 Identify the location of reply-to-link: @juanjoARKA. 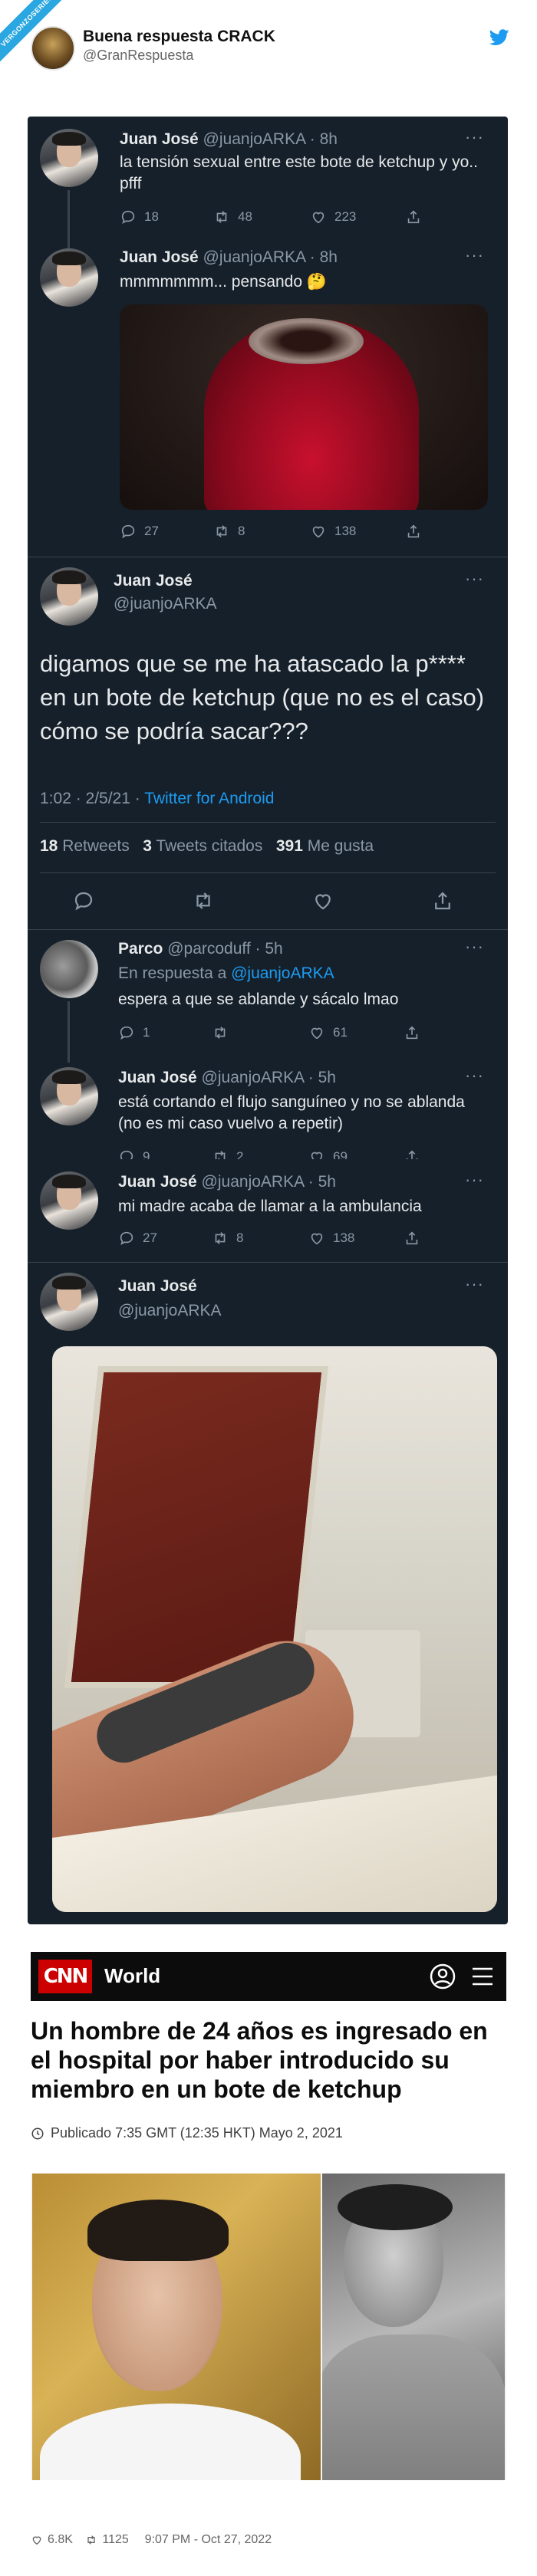
(282, 973).